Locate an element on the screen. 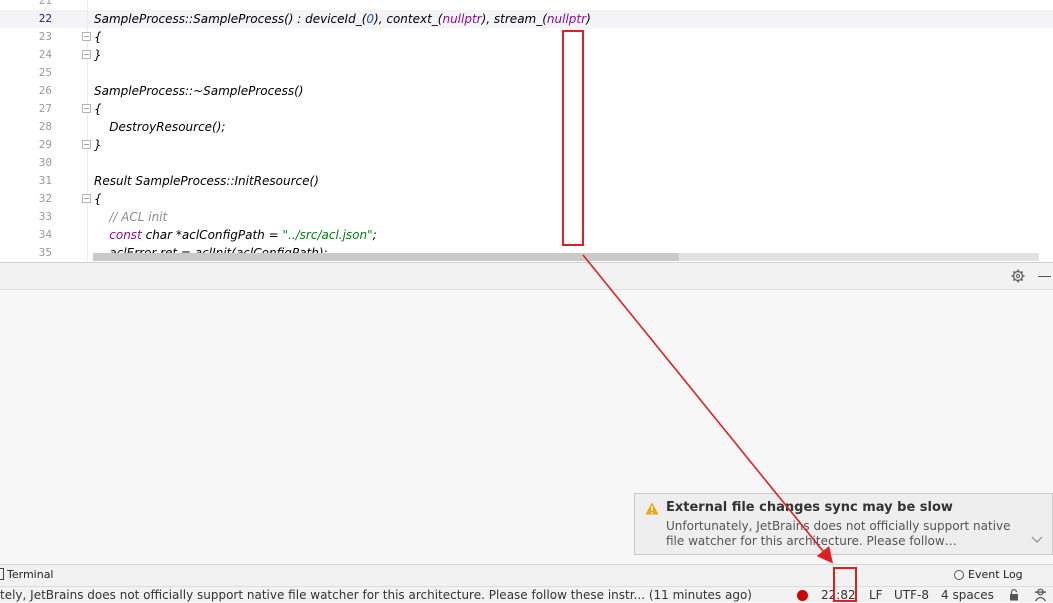  code-line: 30 is located at coordinates (526, 163).